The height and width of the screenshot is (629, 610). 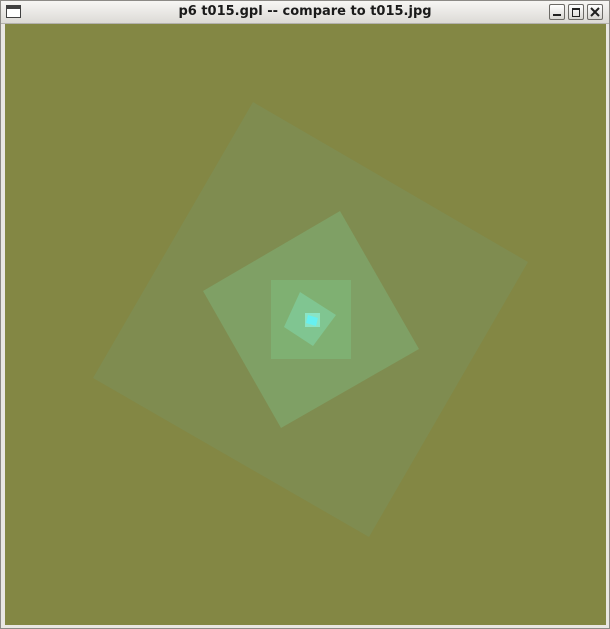 What do you see at coordinates (557, 12) in the screenshot?
I see `minimize-icon` at bounding box center [557, 12].